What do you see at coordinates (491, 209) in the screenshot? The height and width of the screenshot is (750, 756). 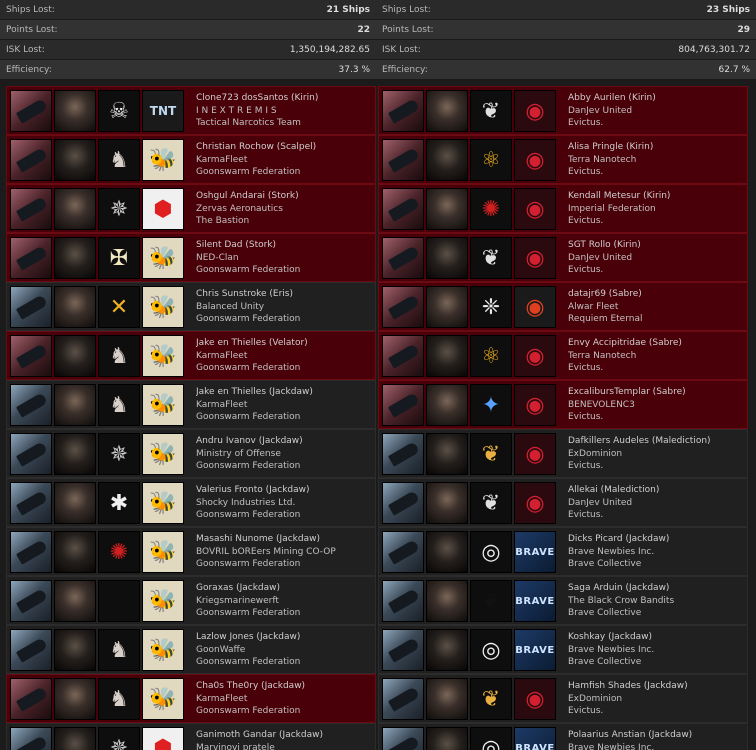 I see `corp-logo: ✺` at bounding box center [491, 209].